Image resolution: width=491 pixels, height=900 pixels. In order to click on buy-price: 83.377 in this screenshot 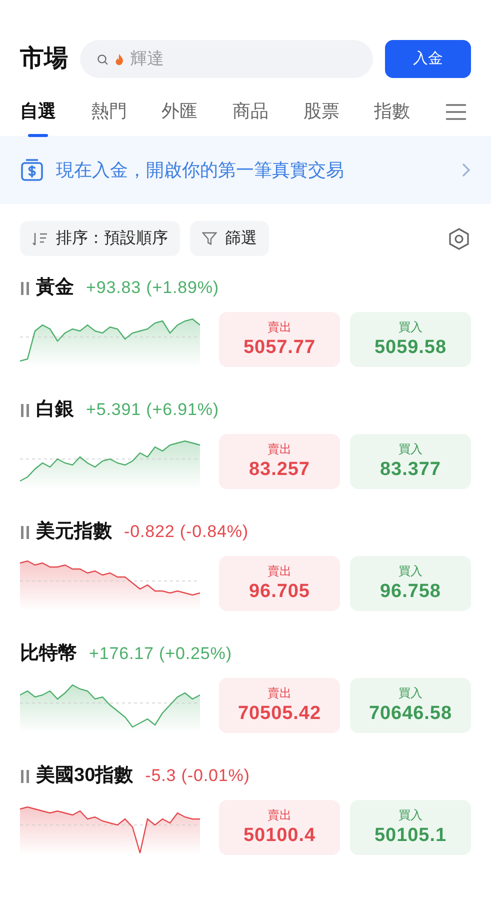, I will do `click(410, 470)`.